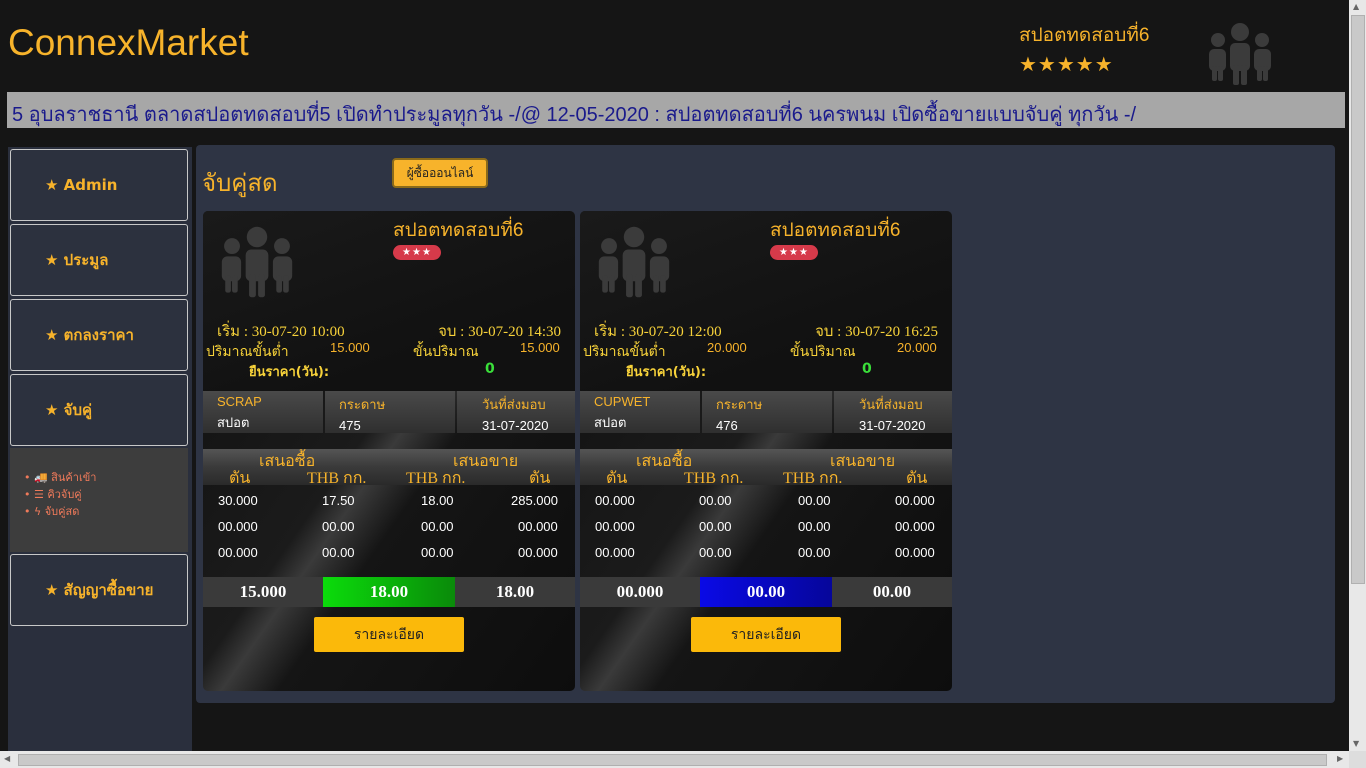 The height and width of the screenshot is (768, 1366). I want to click on product-code: SCRAP, so click(239, 401).